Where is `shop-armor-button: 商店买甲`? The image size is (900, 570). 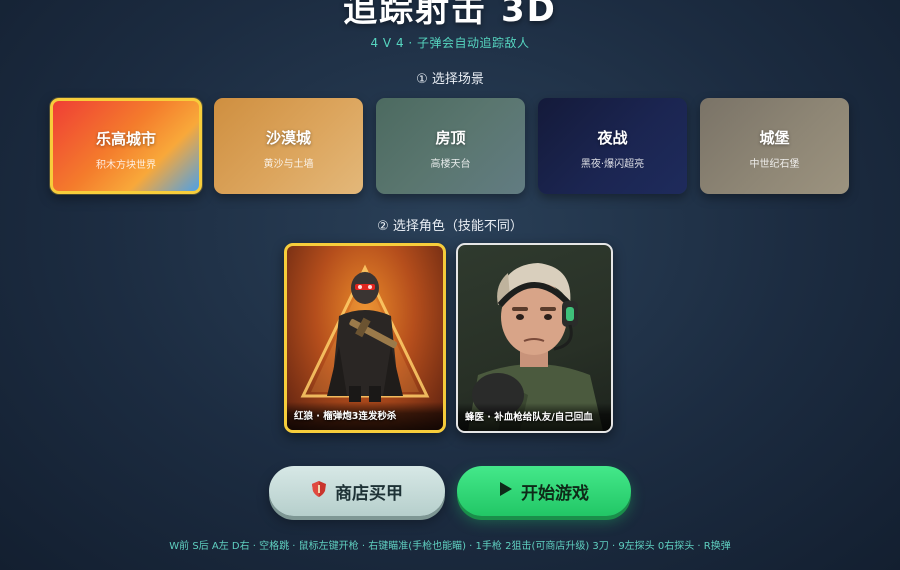
shop-armor-button: 商店买甲 is located at coordinates (357, 491).